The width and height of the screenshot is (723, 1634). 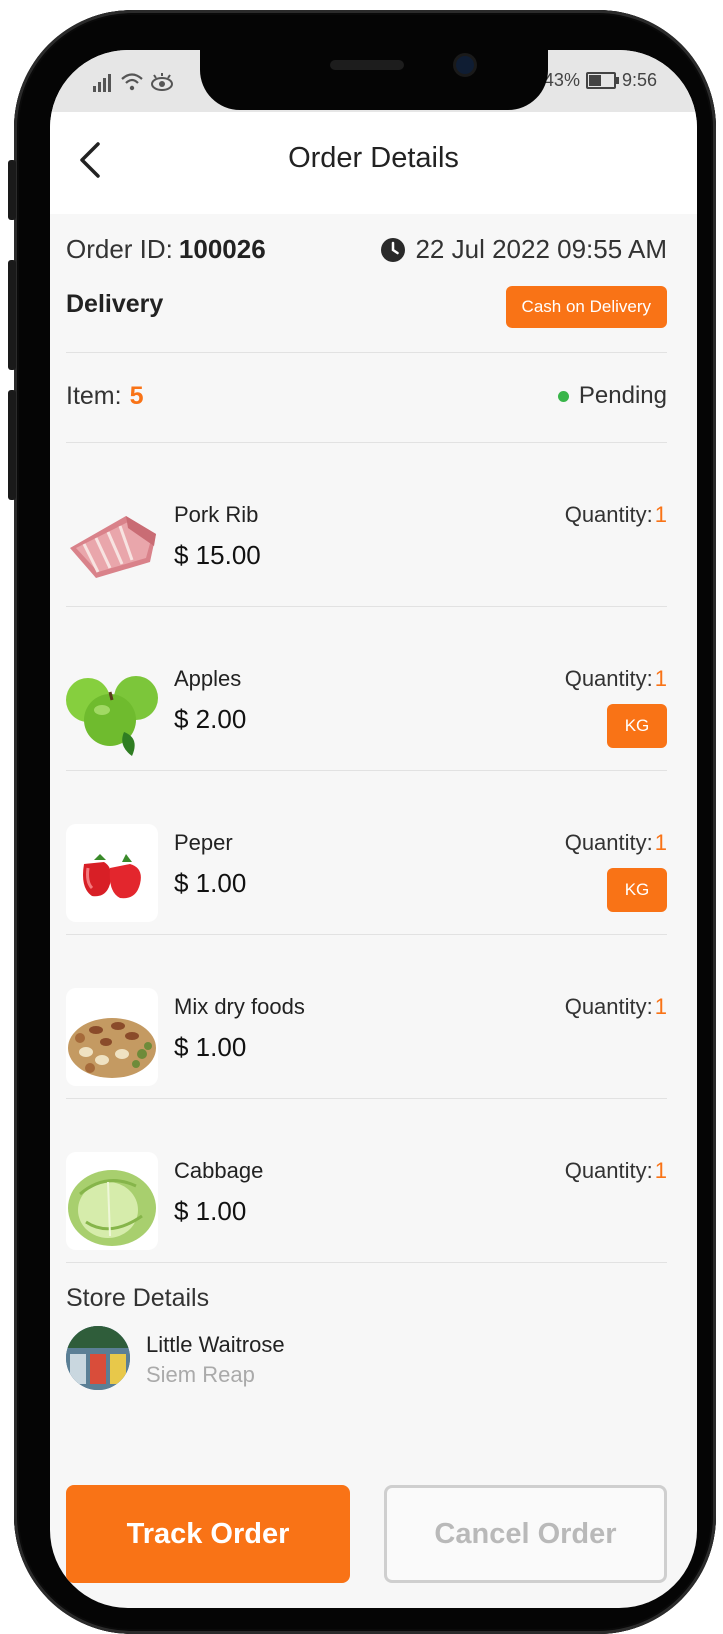 What do you see at coordinates (12, 315) in the screenshot?
I see `volume-up-button` at bounding box center [12, 315].